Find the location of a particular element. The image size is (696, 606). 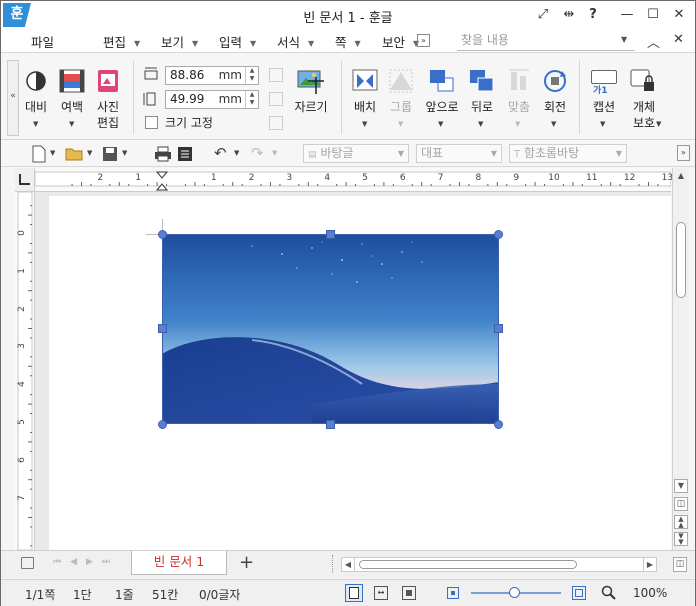

menu-edit-label: 편집 is located at coordinates (115, 42).